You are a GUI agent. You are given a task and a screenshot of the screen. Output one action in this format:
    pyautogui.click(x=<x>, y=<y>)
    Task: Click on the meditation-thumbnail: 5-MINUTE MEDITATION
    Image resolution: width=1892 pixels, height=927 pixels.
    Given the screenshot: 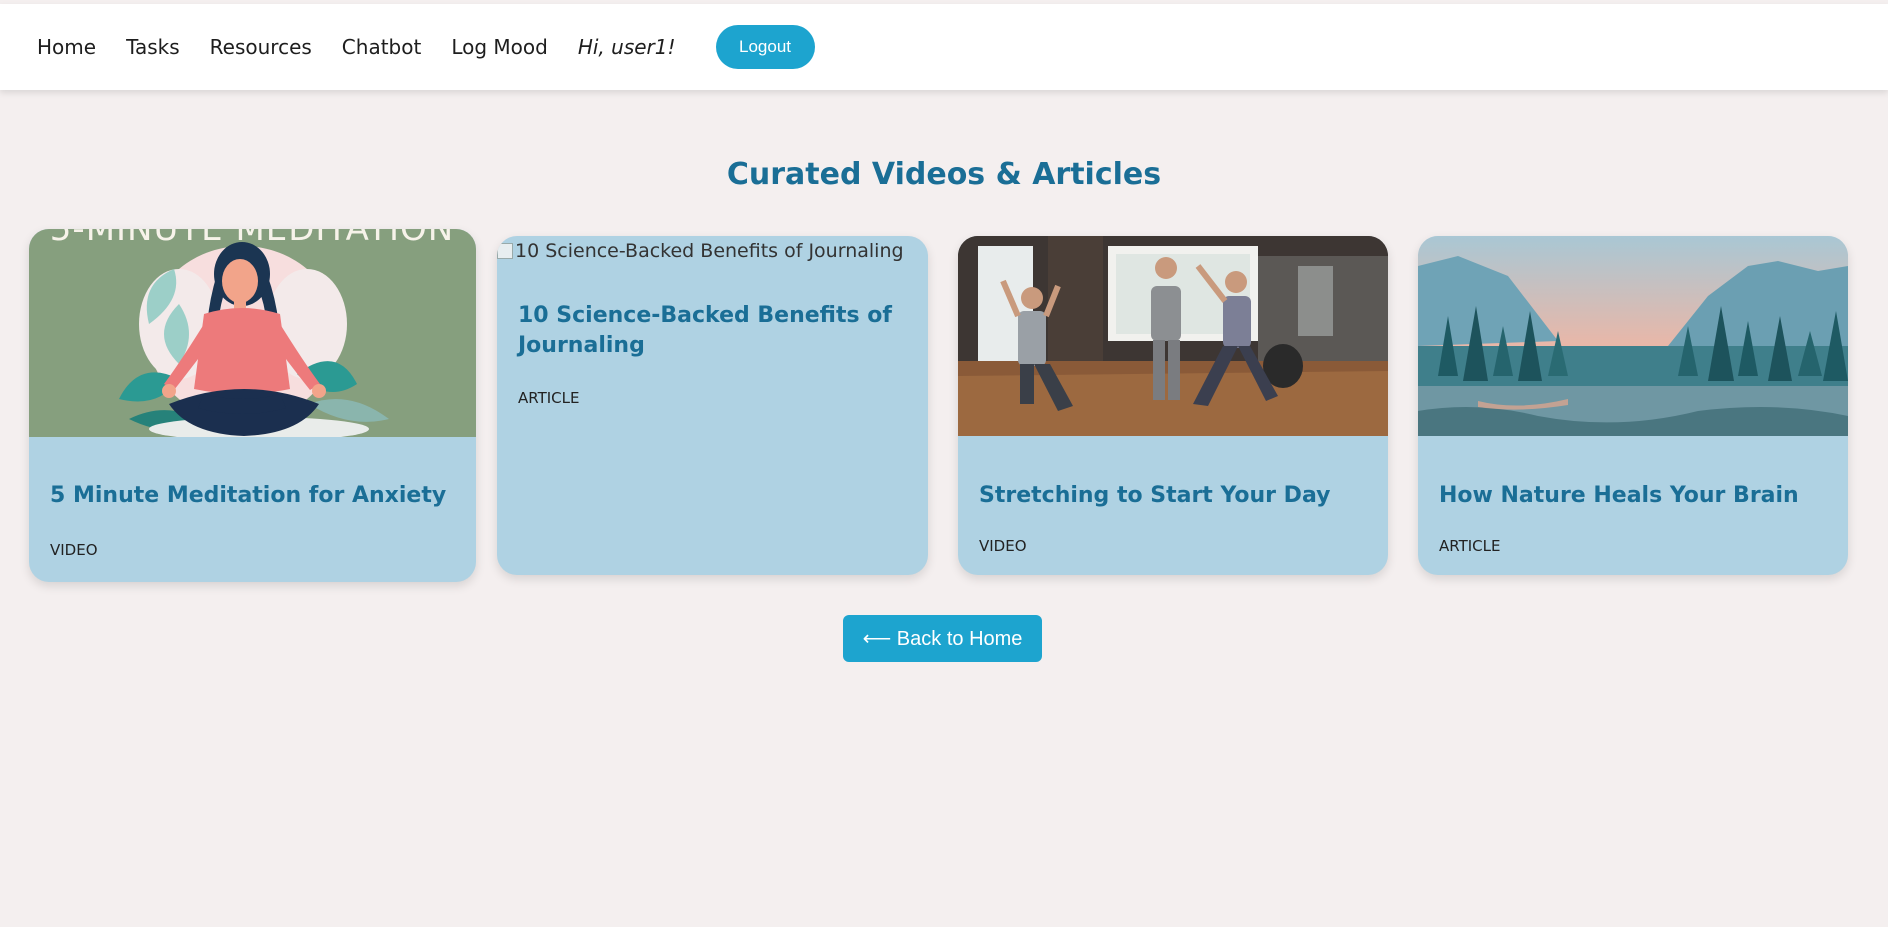 What is the action you would take?
    pyautogui.click(x=252, y=333)
    